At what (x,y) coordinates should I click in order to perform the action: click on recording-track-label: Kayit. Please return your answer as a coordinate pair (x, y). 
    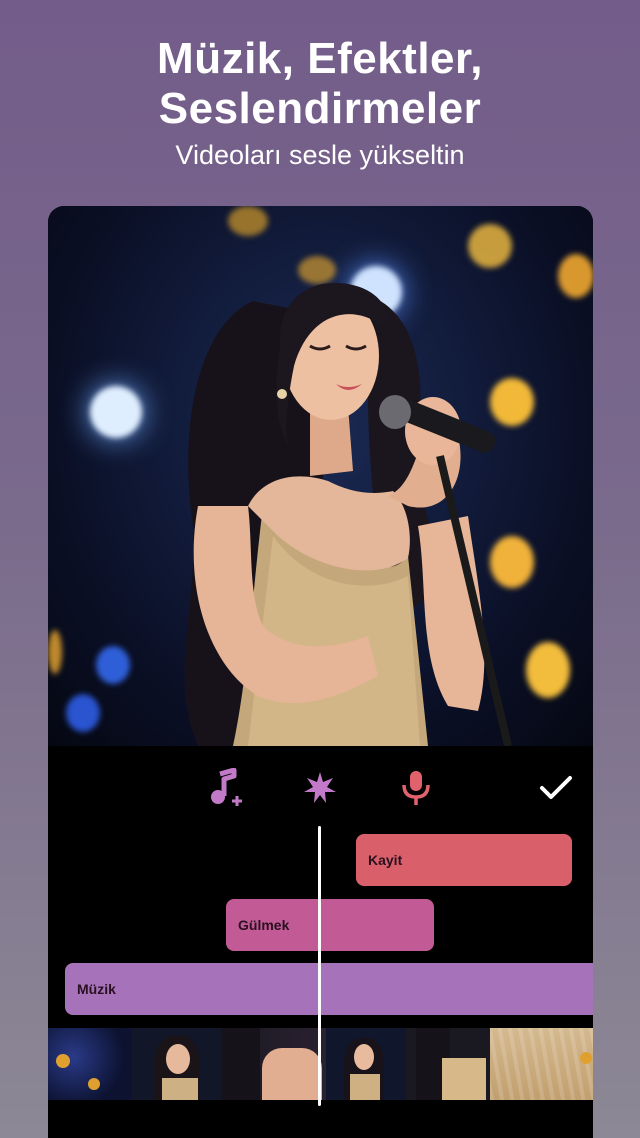
    Looking at the image, I should click on (385, 860).